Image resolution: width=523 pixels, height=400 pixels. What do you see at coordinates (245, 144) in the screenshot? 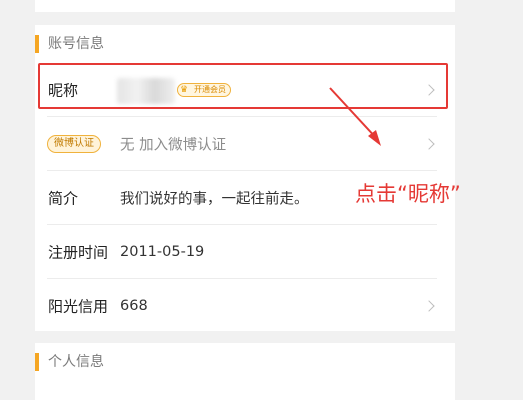
I see `weibo-verify-row: 微博认证 无 加入微博认证` at bounding box center [245, 144].